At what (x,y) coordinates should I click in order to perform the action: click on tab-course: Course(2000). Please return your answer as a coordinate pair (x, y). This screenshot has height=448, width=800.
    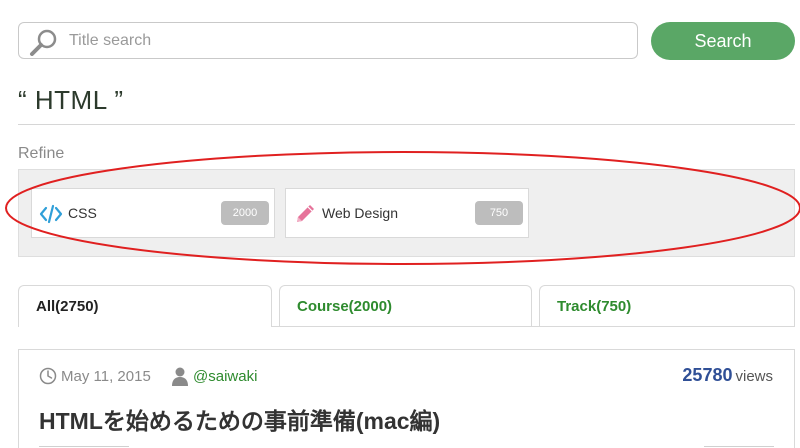
    Looking at the image, I should click on (405, 306).